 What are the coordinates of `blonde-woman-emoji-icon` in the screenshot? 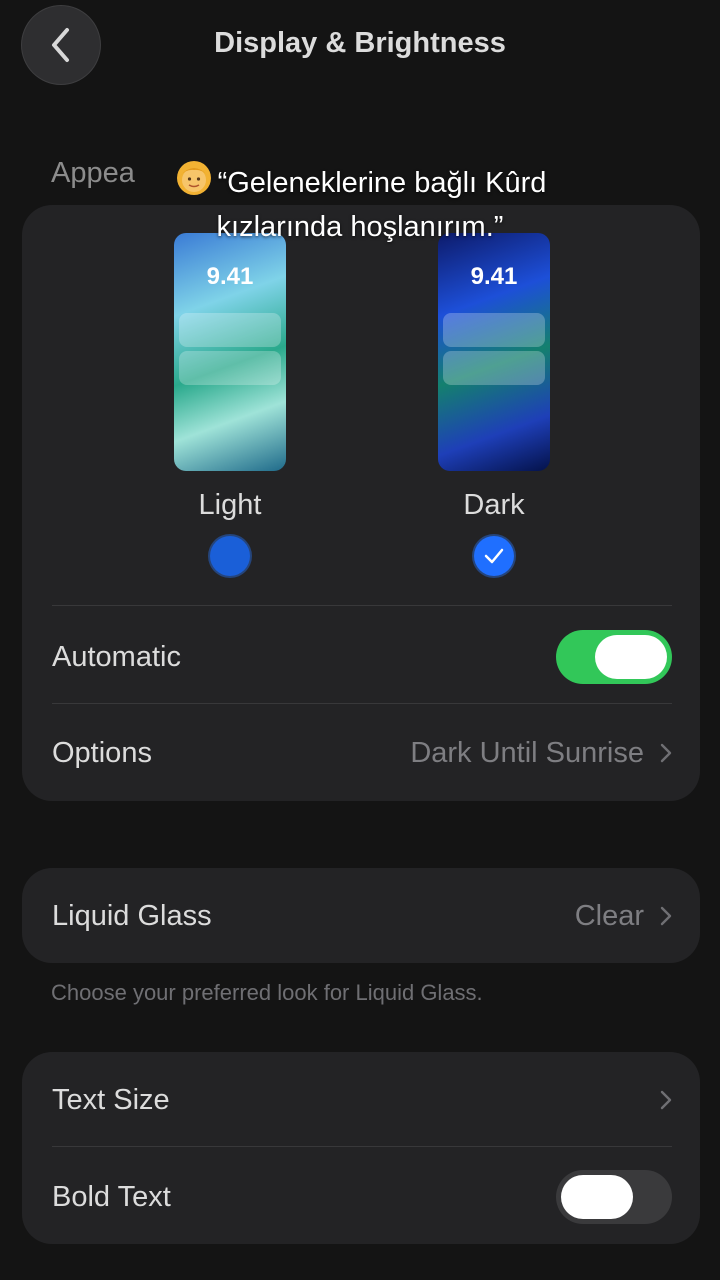 It's located at (193, 178).